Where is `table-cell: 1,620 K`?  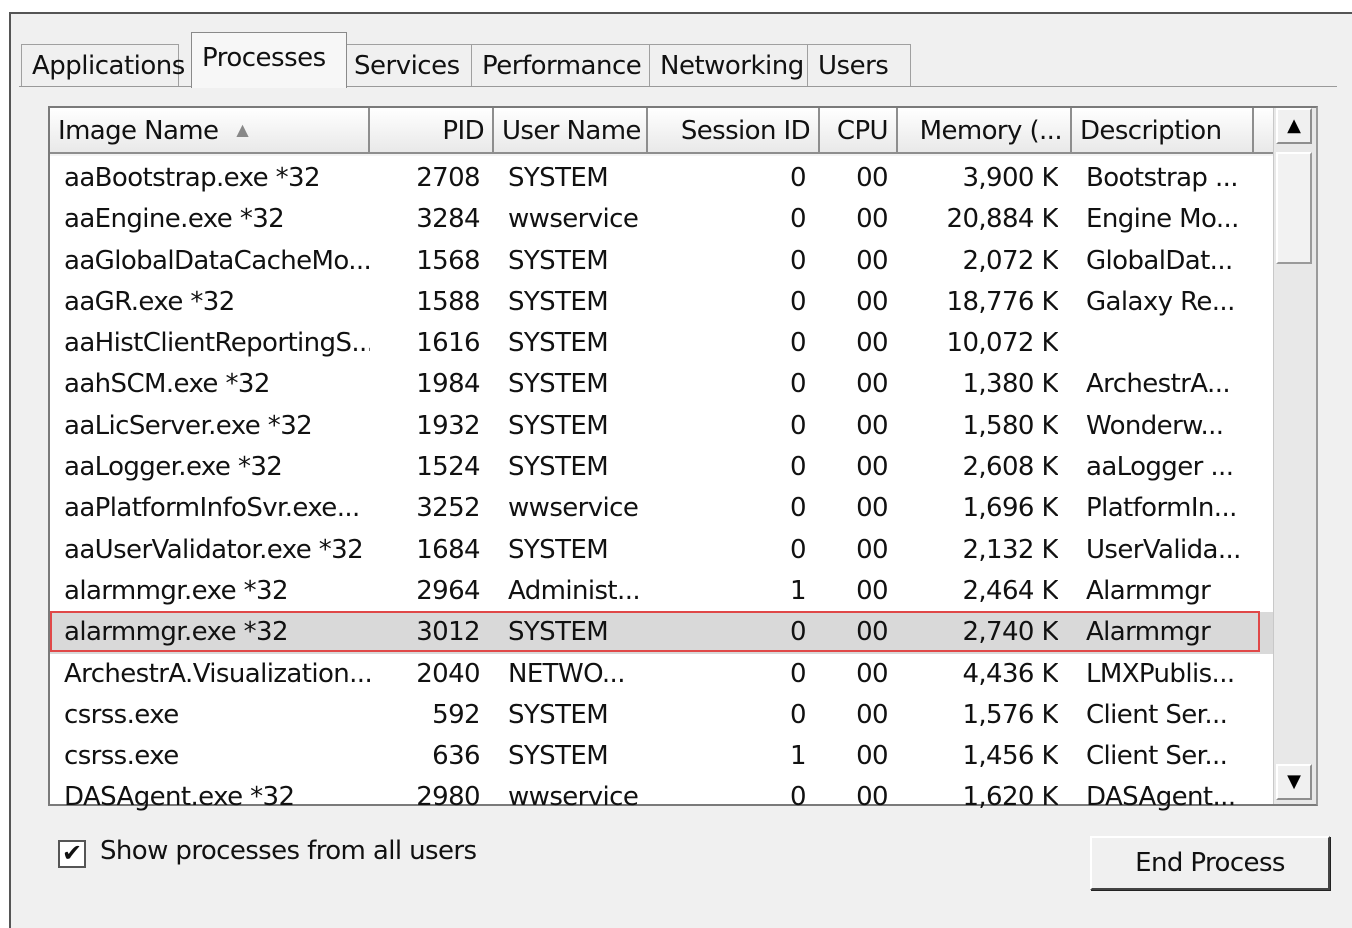
table-cell: 1,620 K is located at coordinates (1010, 797).